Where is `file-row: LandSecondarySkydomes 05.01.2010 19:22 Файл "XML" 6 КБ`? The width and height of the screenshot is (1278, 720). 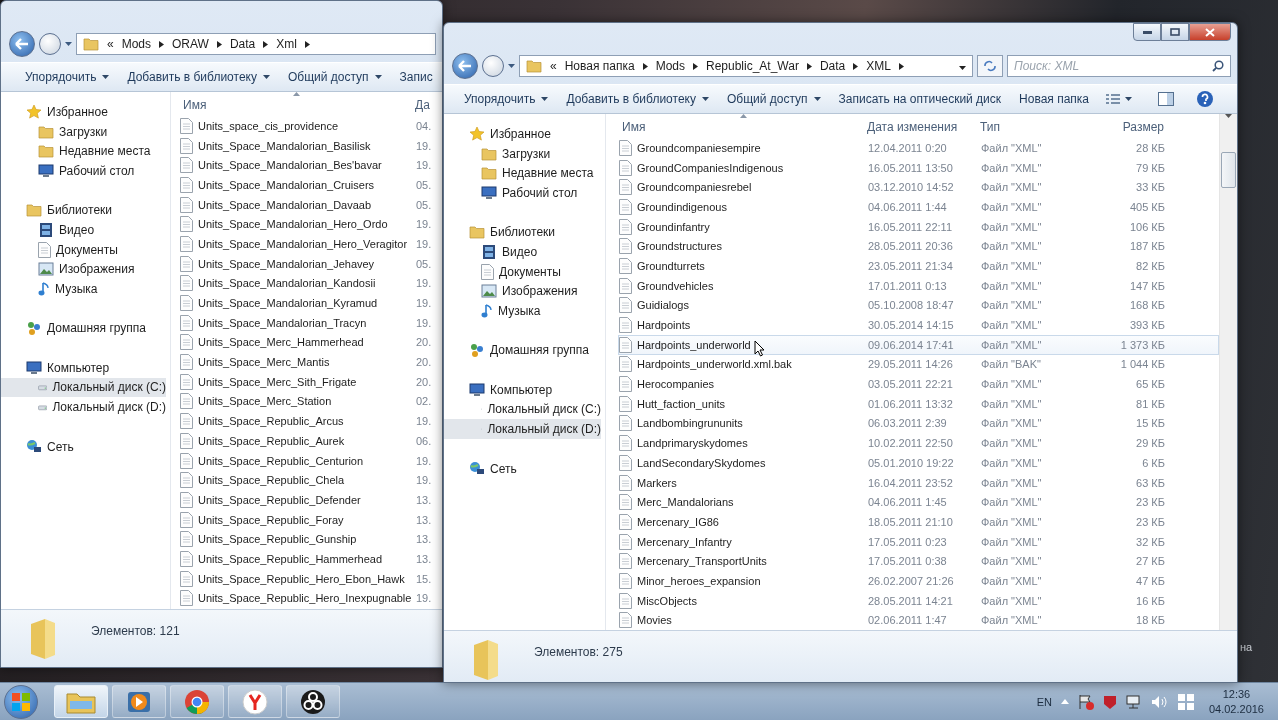 file-row: LandSecondarySkydomes 05.01.2010 19:22 Файл "XML" 6 КБ is located at coordinates (918, 463).